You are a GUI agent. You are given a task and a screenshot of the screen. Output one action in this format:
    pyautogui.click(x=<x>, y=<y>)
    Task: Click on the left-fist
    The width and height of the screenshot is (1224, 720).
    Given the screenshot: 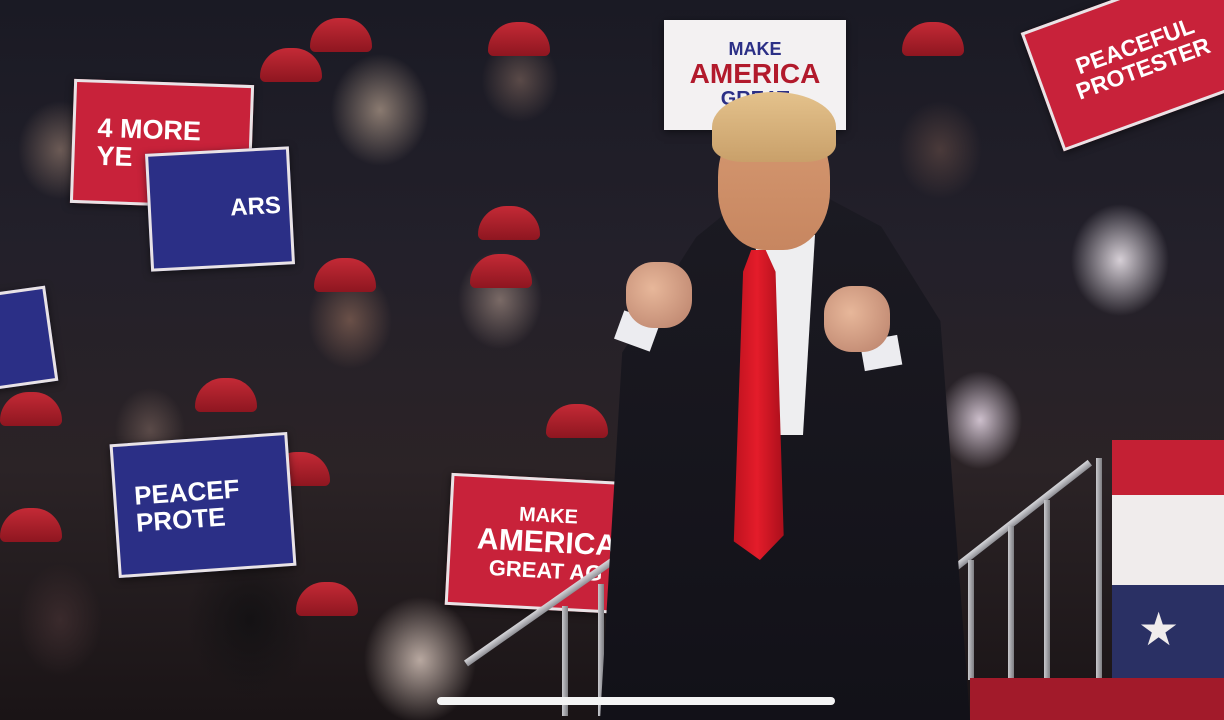 What is the action you would take?
    pyautogui.click(x=659, y=295)
    